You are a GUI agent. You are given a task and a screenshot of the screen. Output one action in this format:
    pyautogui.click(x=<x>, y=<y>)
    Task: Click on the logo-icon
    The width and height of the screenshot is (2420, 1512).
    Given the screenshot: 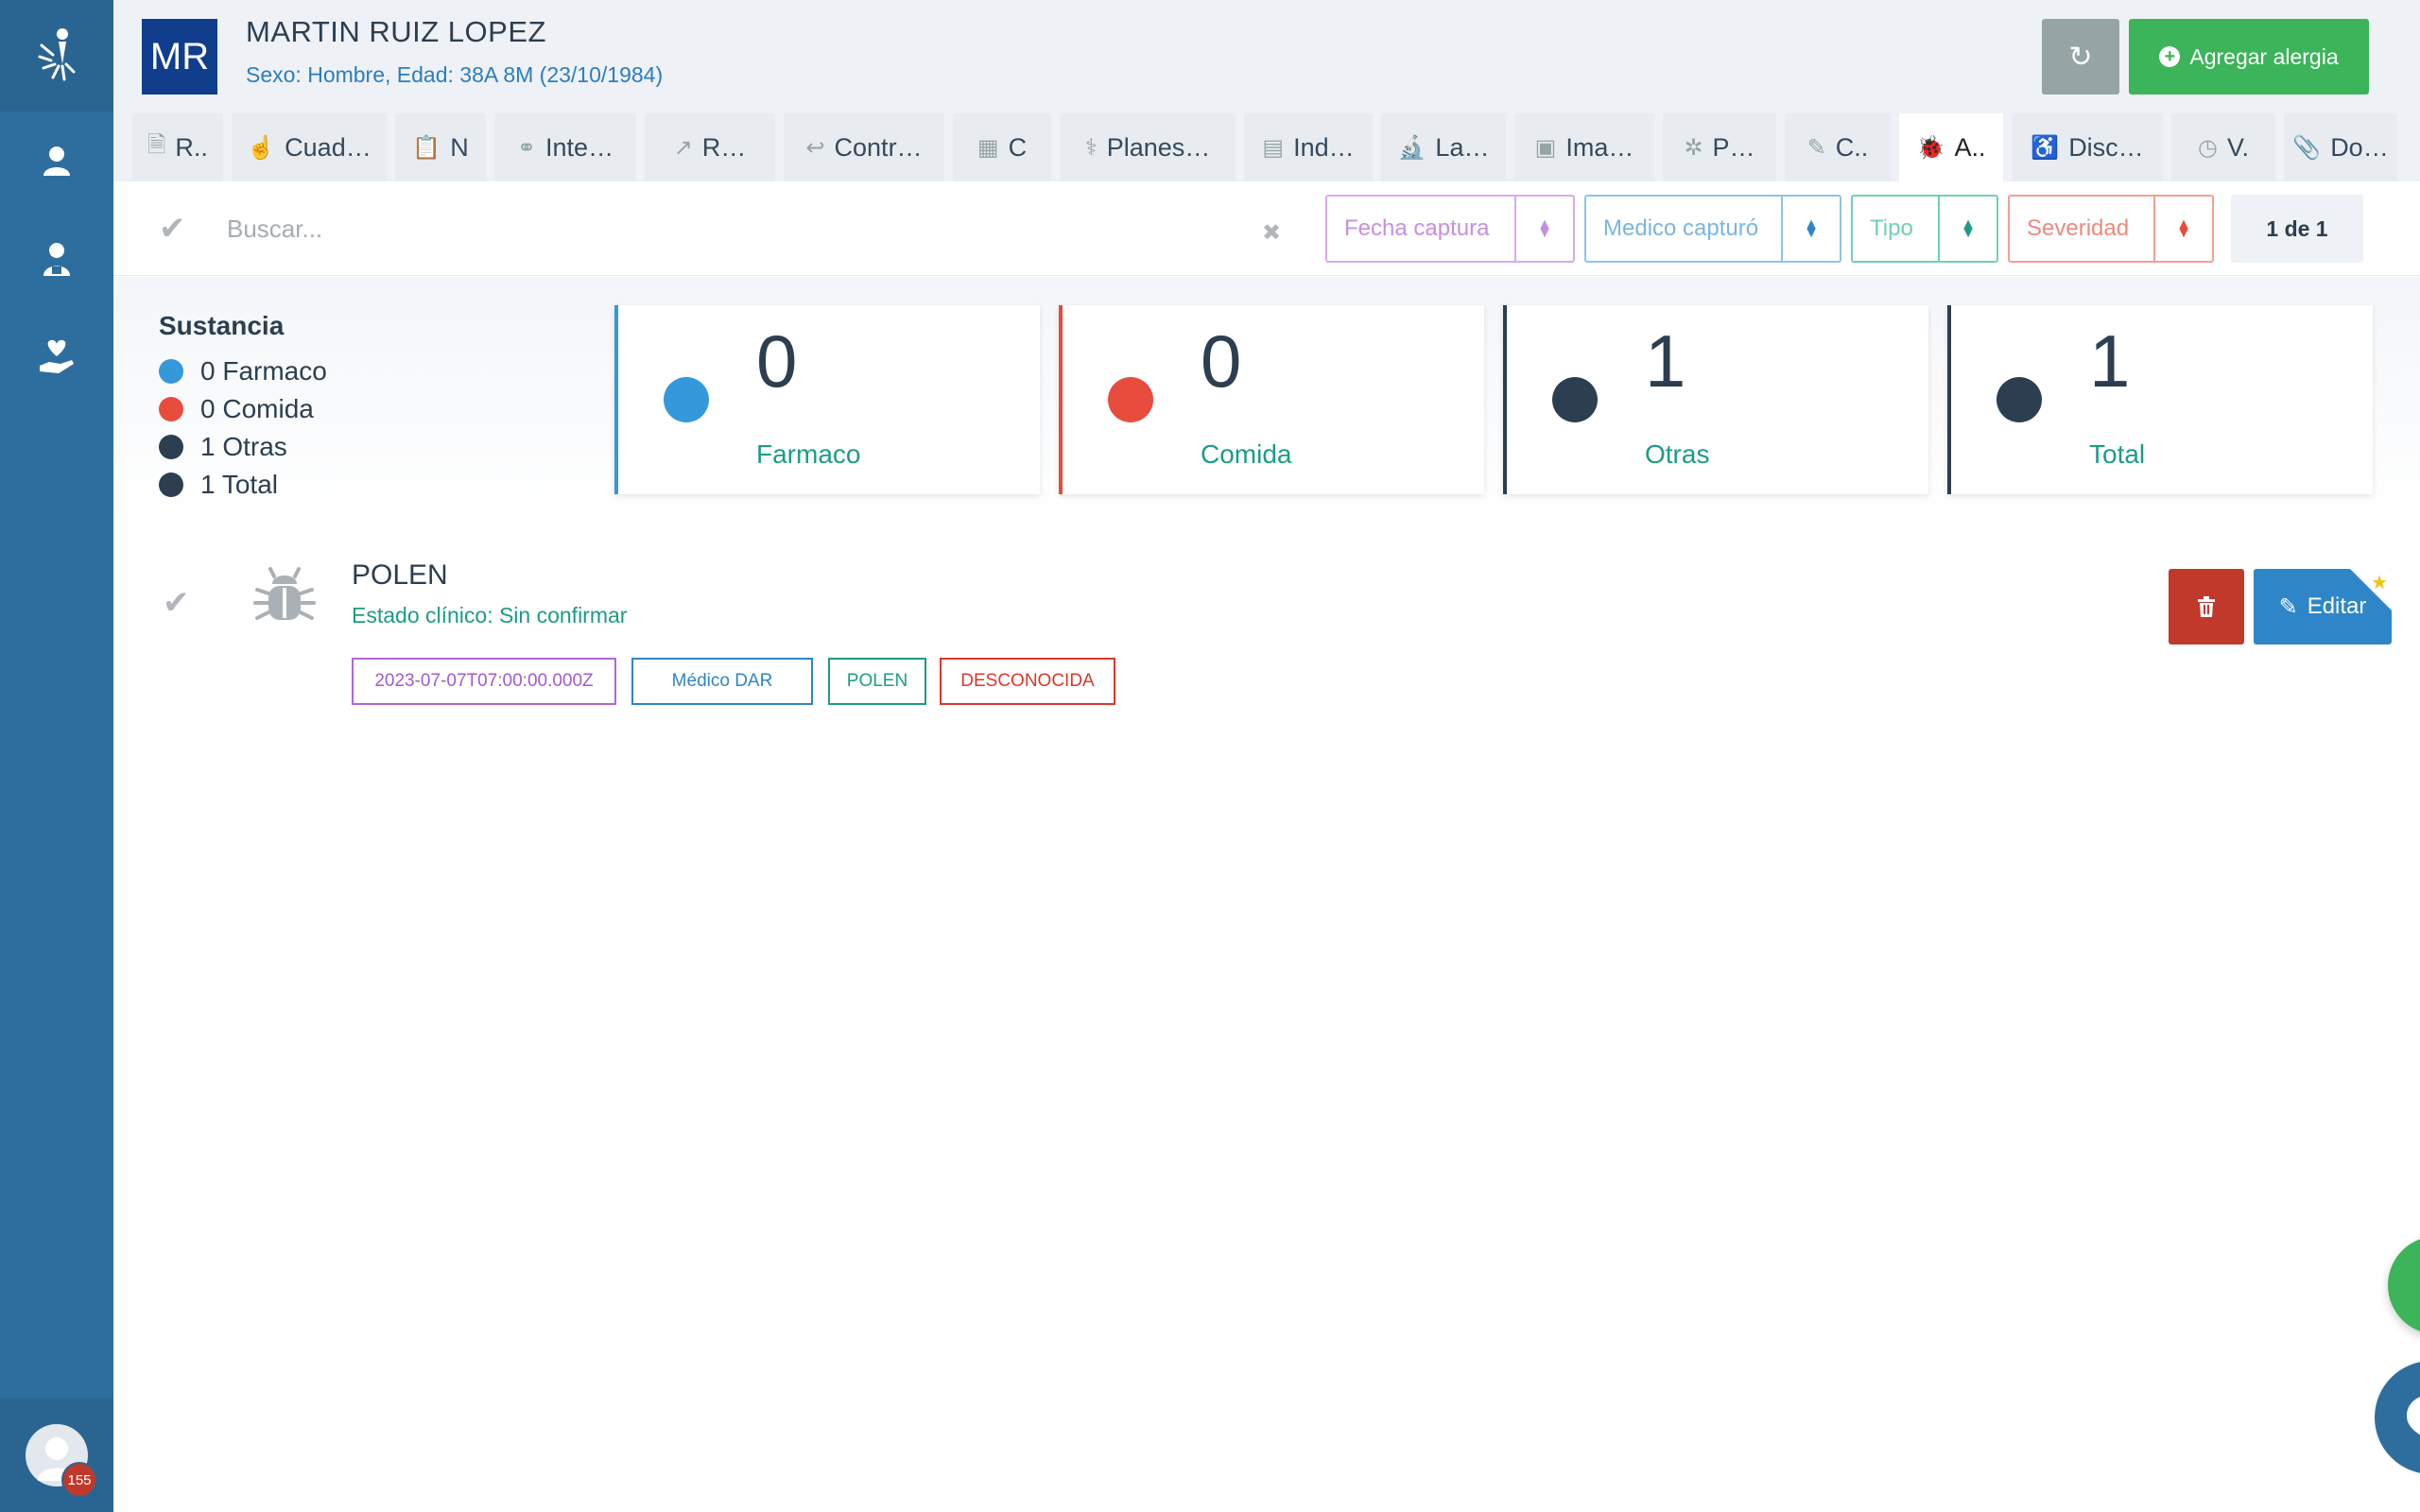 What is the action you would take?
    pyautogui.click(x=57, y=54)
    